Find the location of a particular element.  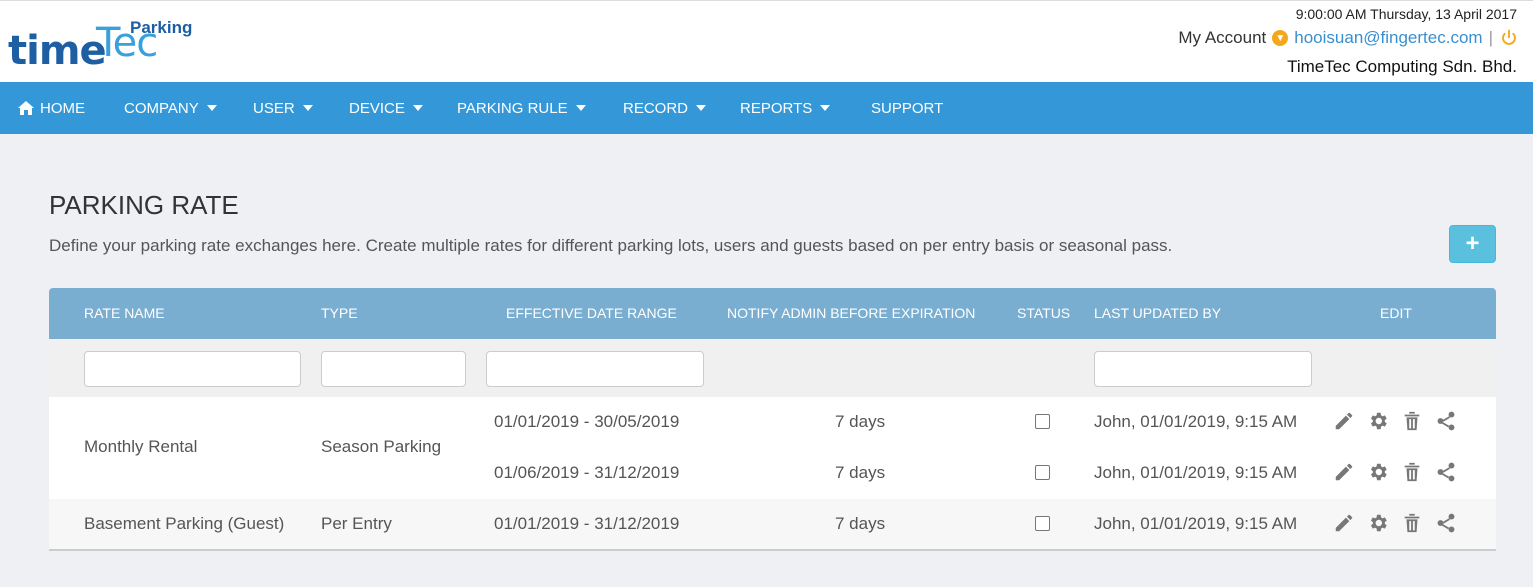

account-row: My Account ▼ hooisuan@fingertec.com | is located at coordinates (1348, 38).